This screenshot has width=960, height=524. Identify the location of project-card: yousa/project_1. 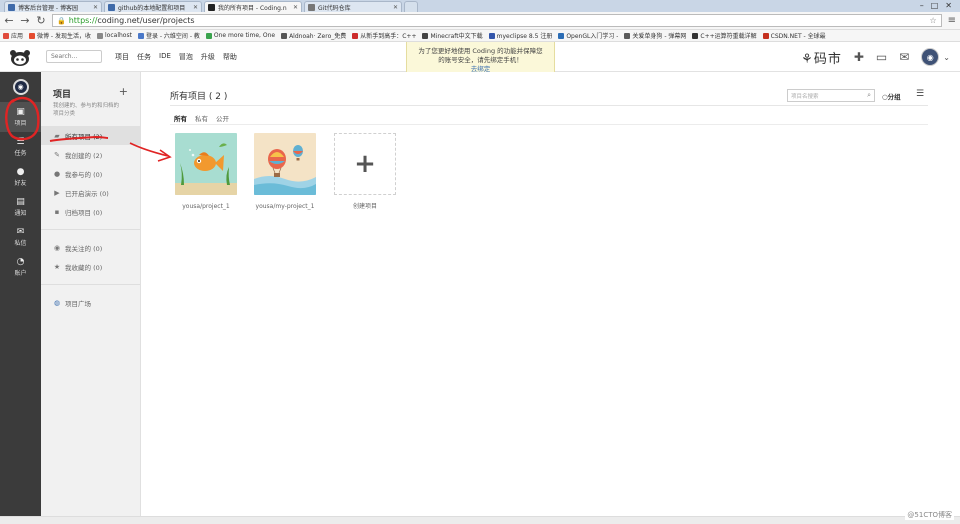
(206, 172).